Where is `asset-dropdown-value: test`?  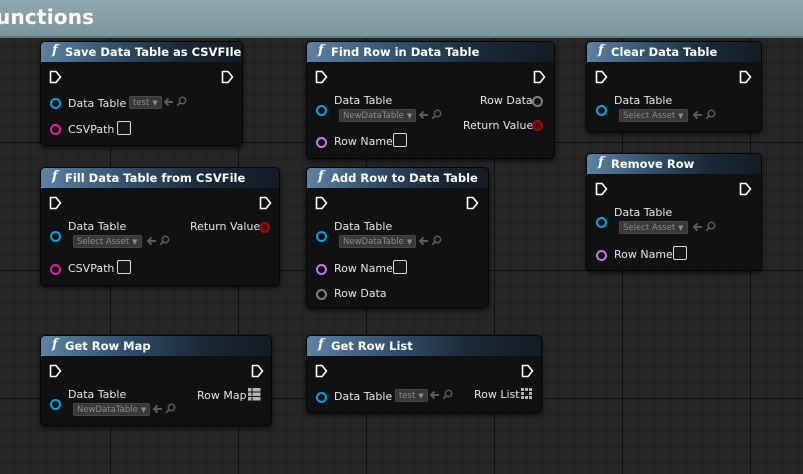
asset-dropdown-value: test is located at coordinates (141, 103).